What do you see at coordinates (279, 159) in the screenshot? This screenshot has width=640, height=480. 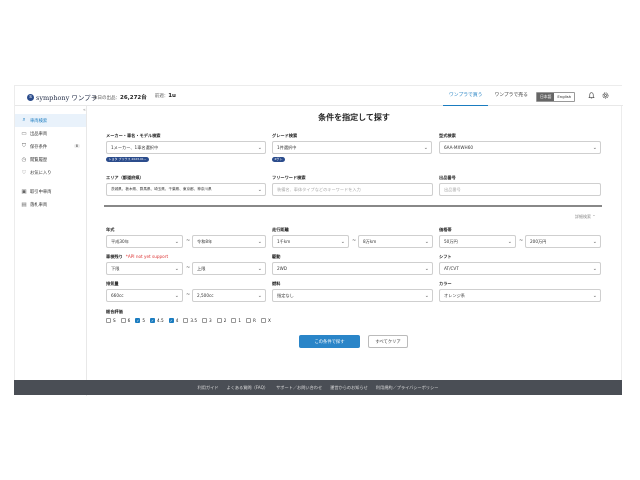 I see `grade-chip: Zグレ` at bounding box center [279, 159].